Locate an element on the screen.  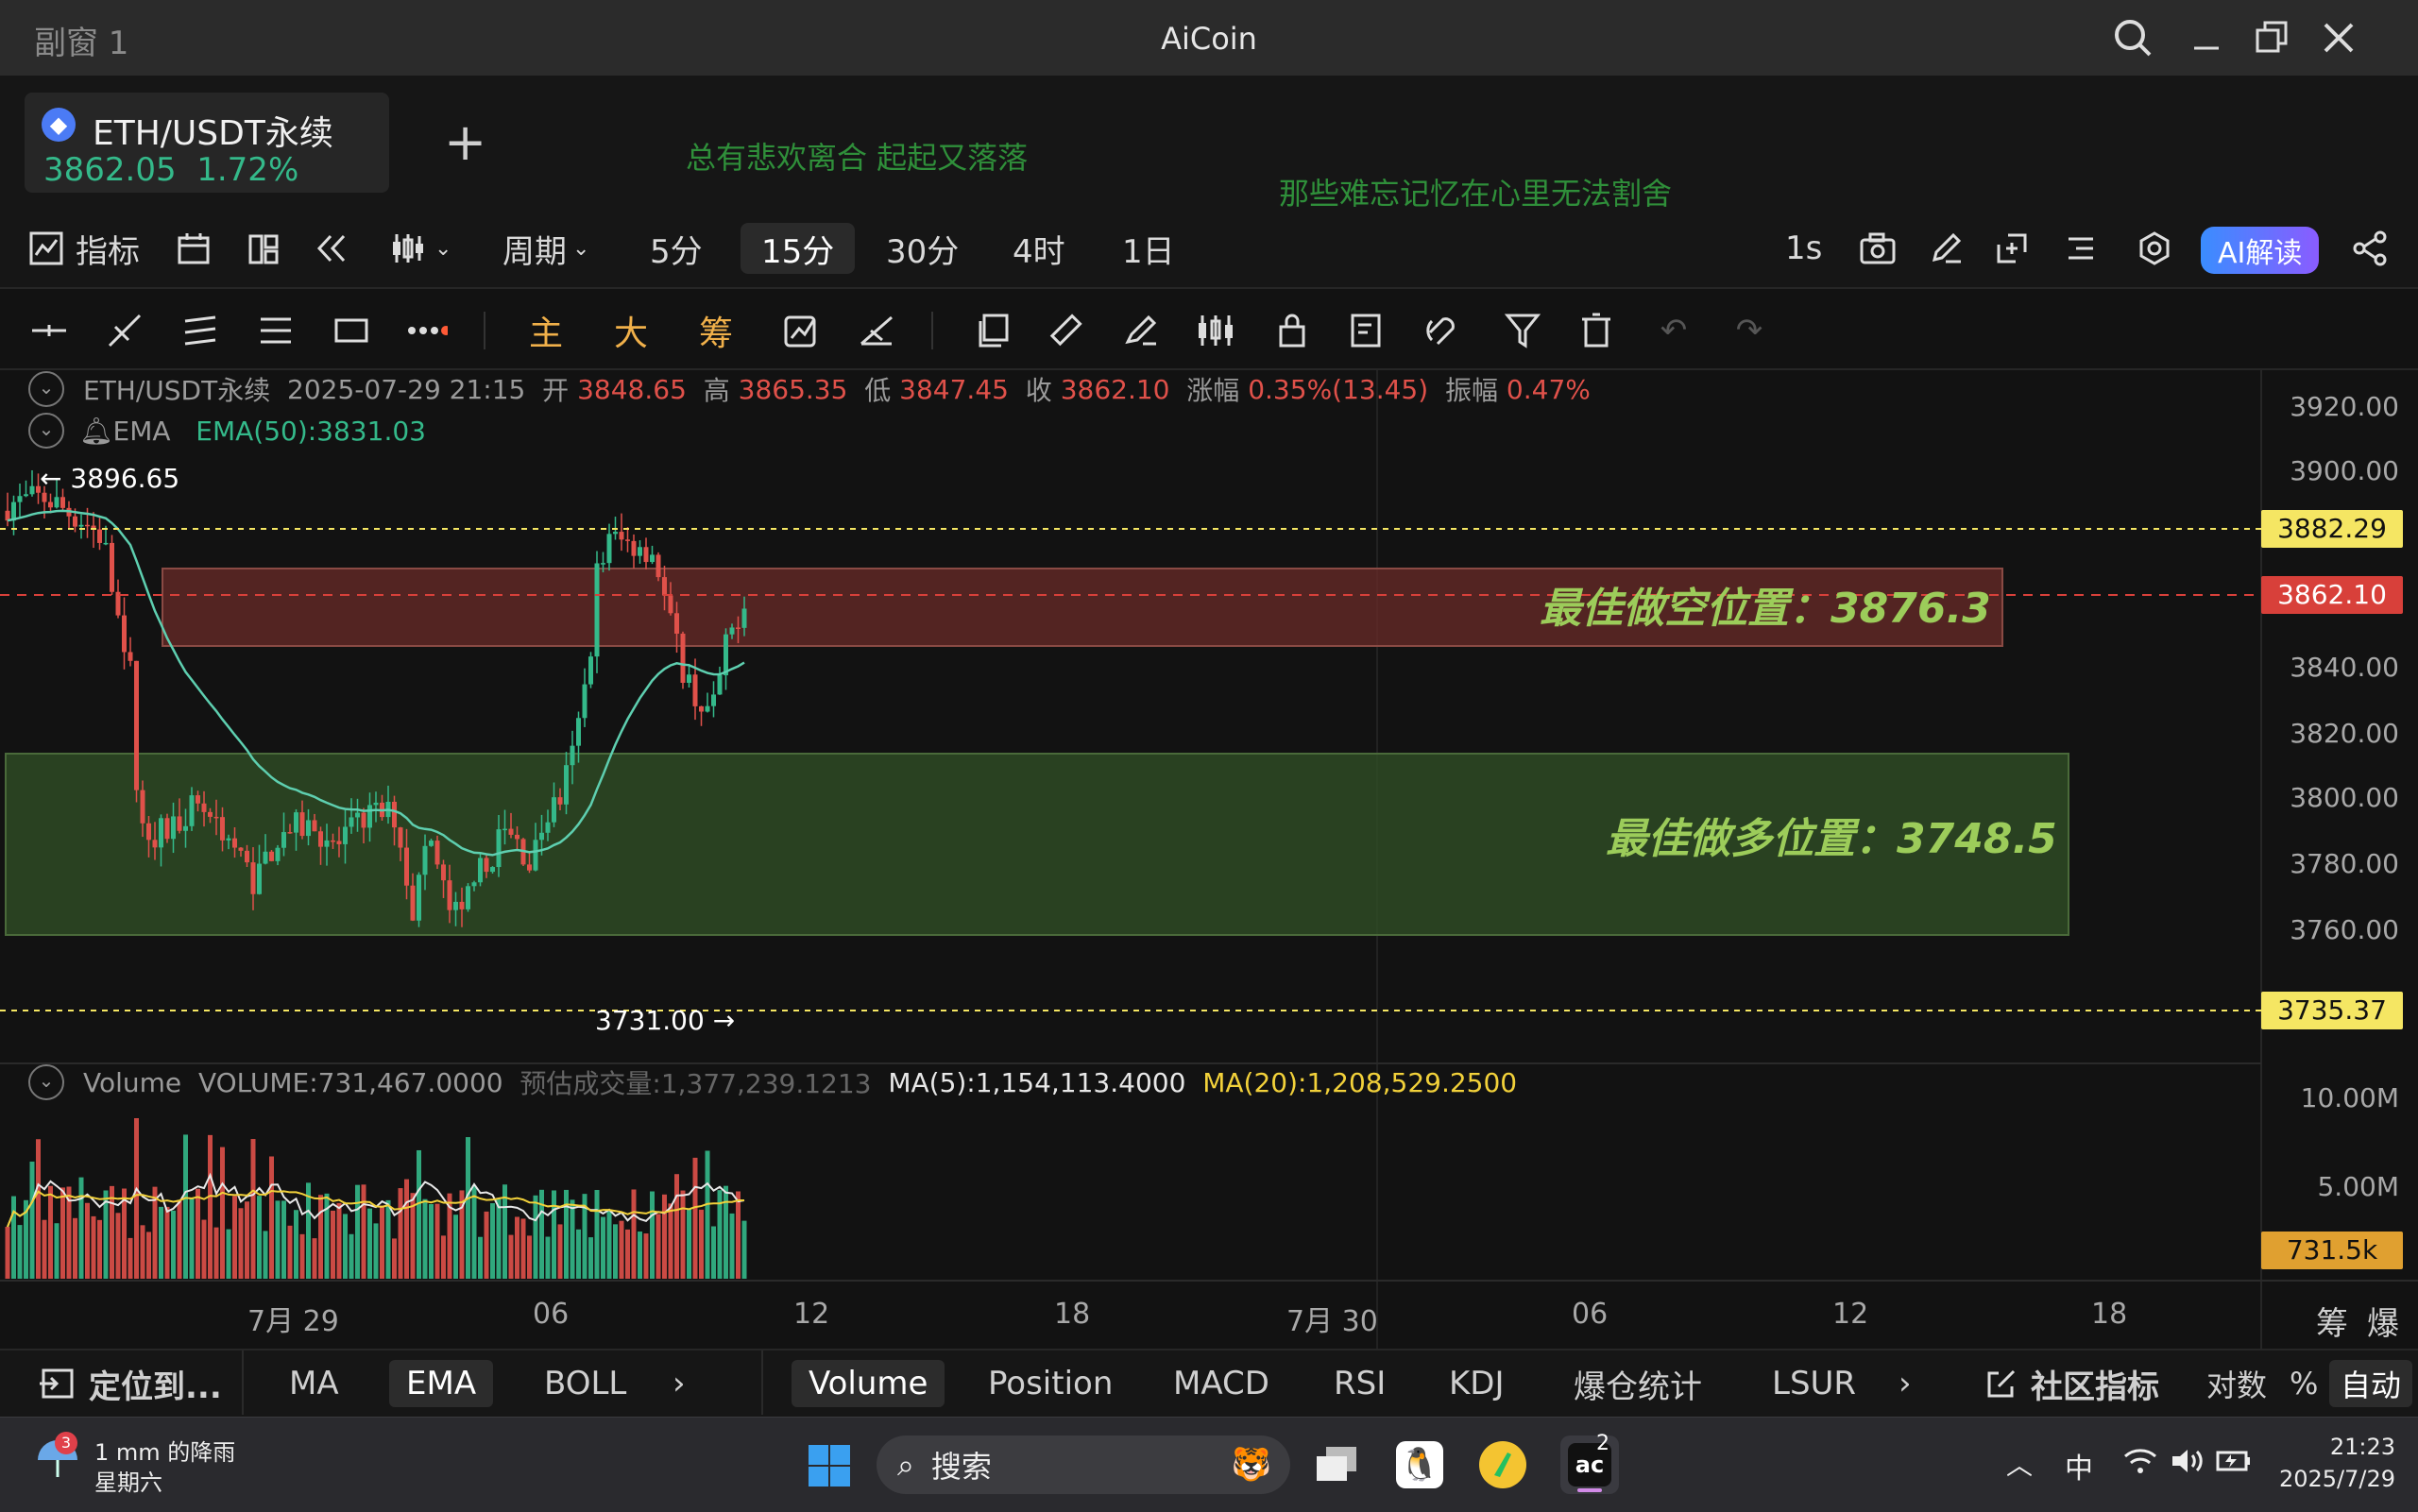
parallel-channel-icon is located at coordinates (200, 330).